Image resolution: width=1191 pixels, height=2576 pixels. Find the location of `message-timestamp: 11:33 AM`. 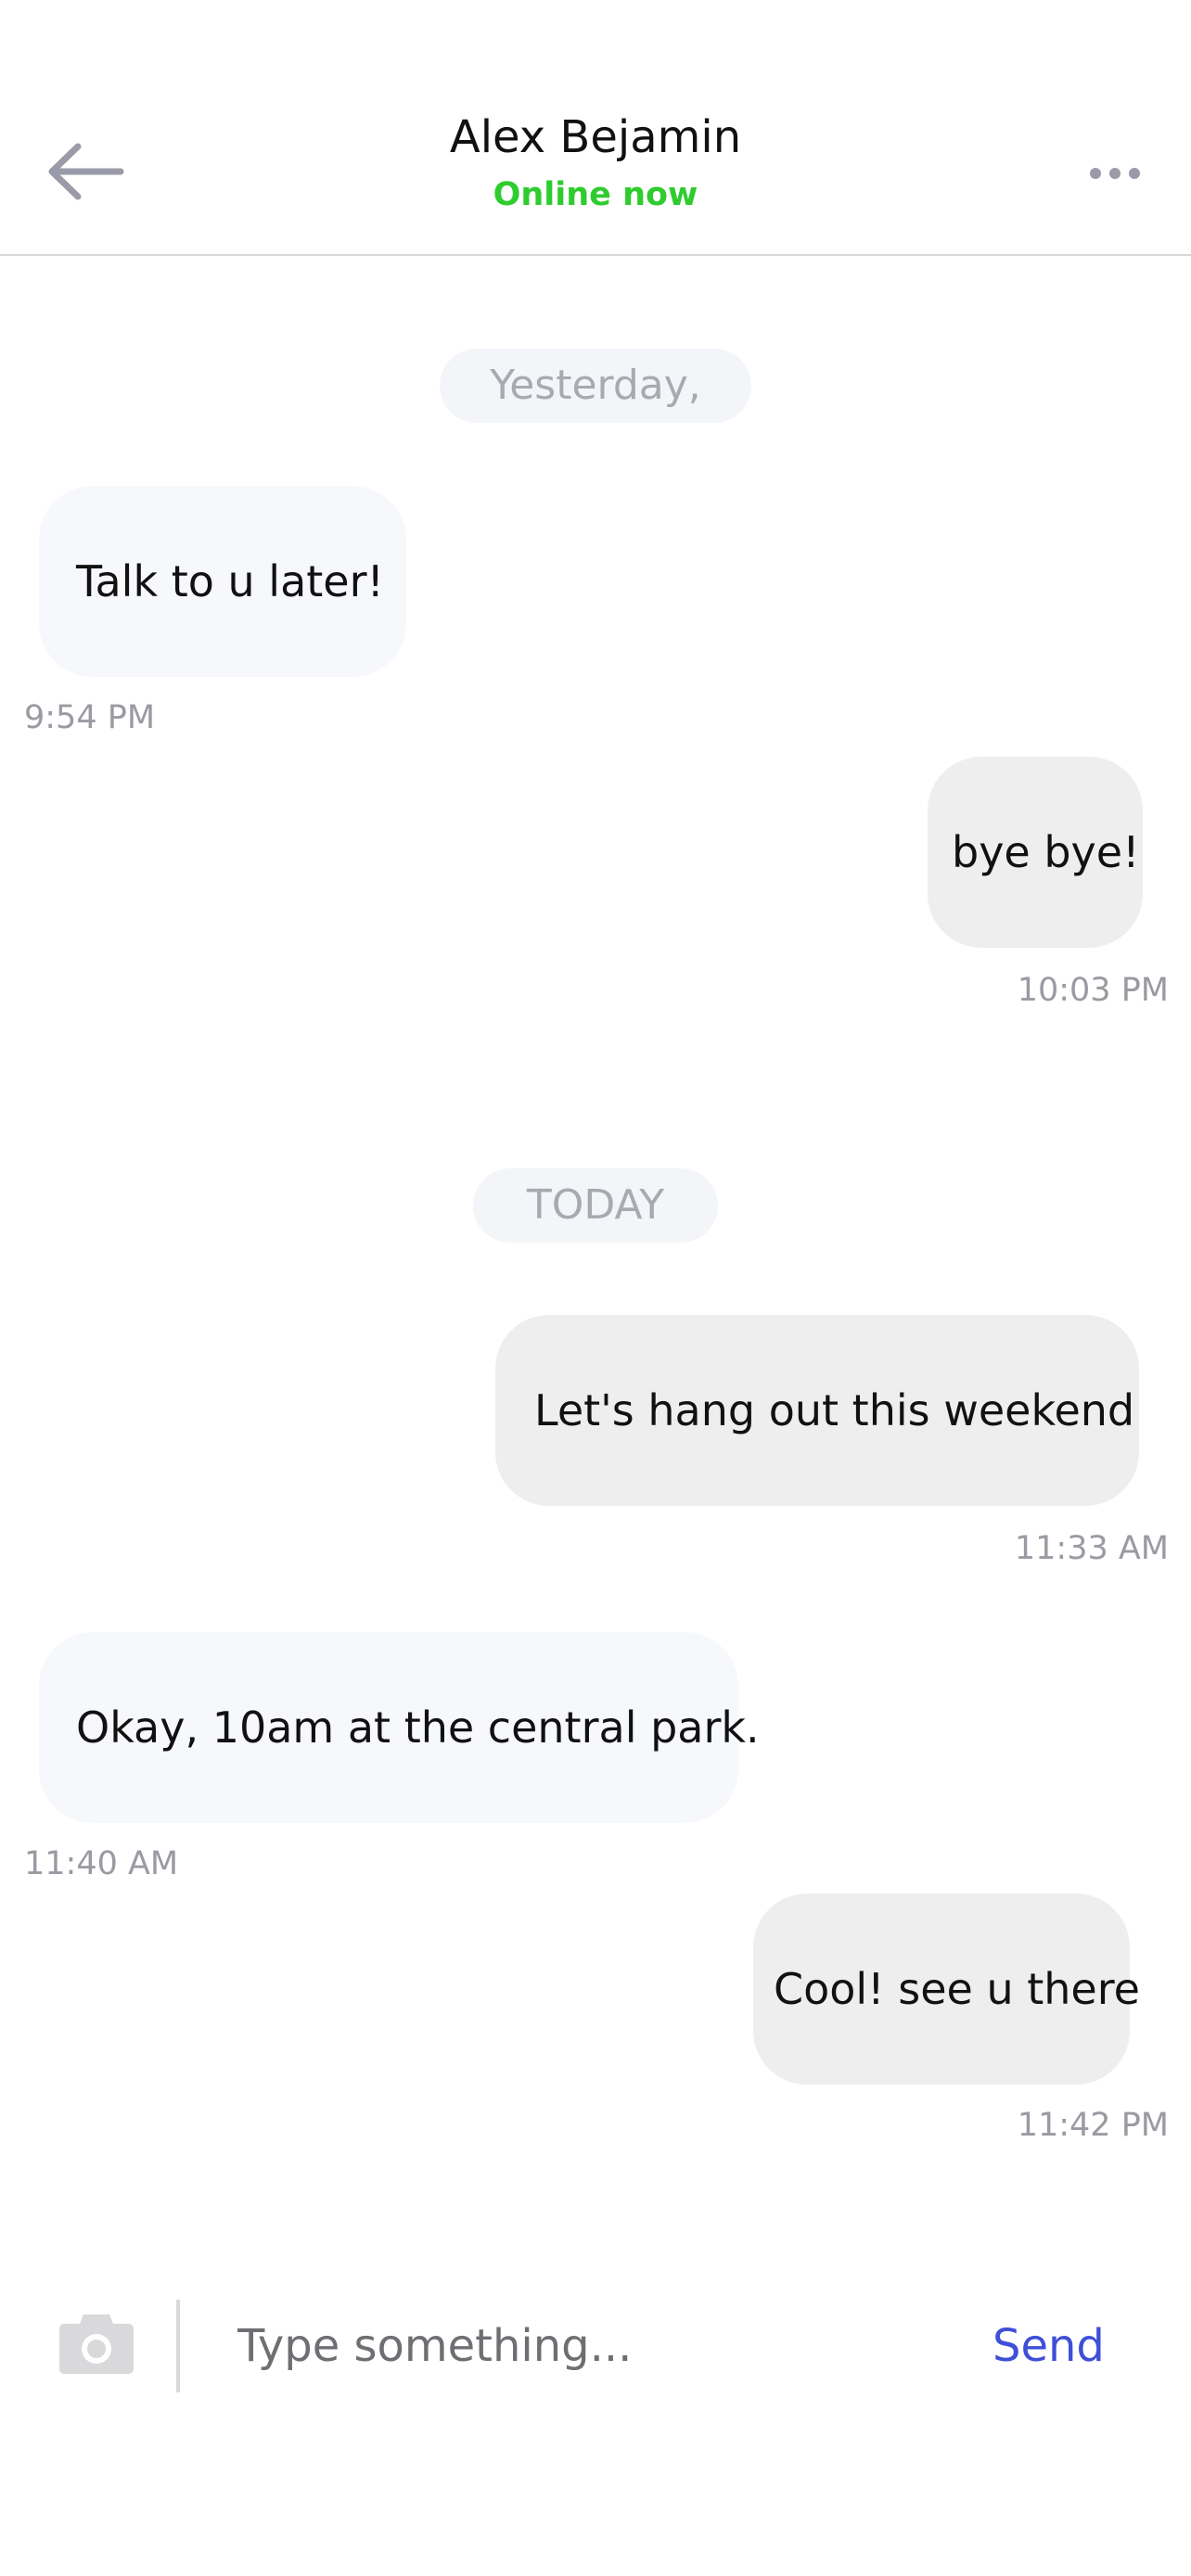

message-timestamp: 11:33 AM is located at coordinates (1091, 1548).